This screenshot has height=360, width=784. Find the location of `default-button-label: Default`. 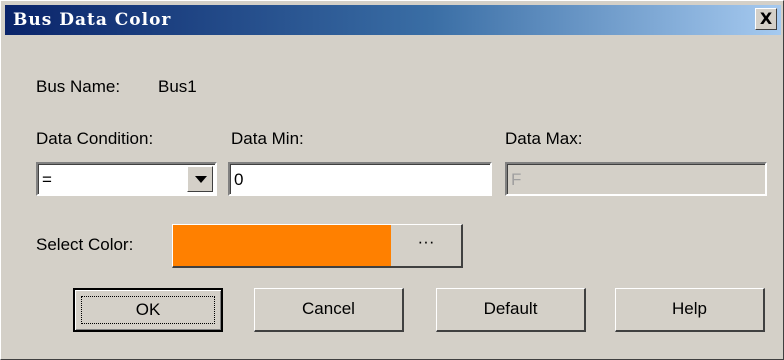

default-button-label: Default is located at coordinates (510, 308).